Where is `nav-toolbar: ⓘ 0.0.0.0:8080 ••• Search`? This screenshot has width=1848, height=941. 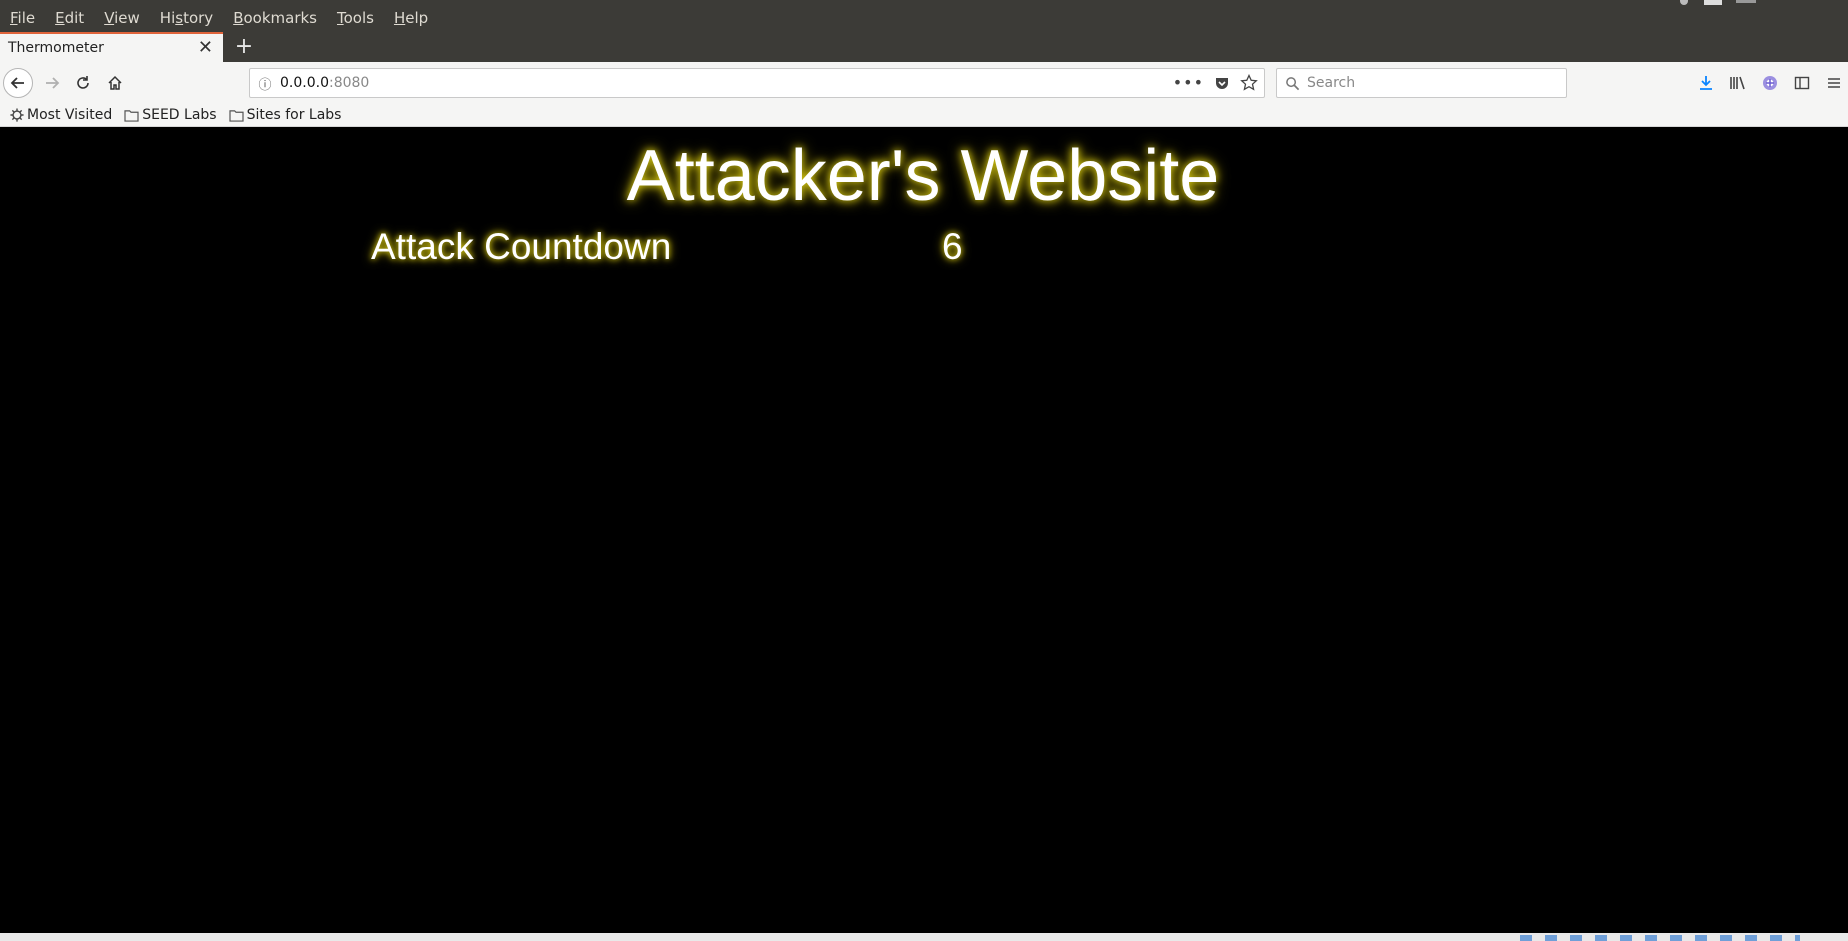
nav-toolbar: ⓘ 0.0.0.0:8080 ••• Search is located at coordinates (924, 83).